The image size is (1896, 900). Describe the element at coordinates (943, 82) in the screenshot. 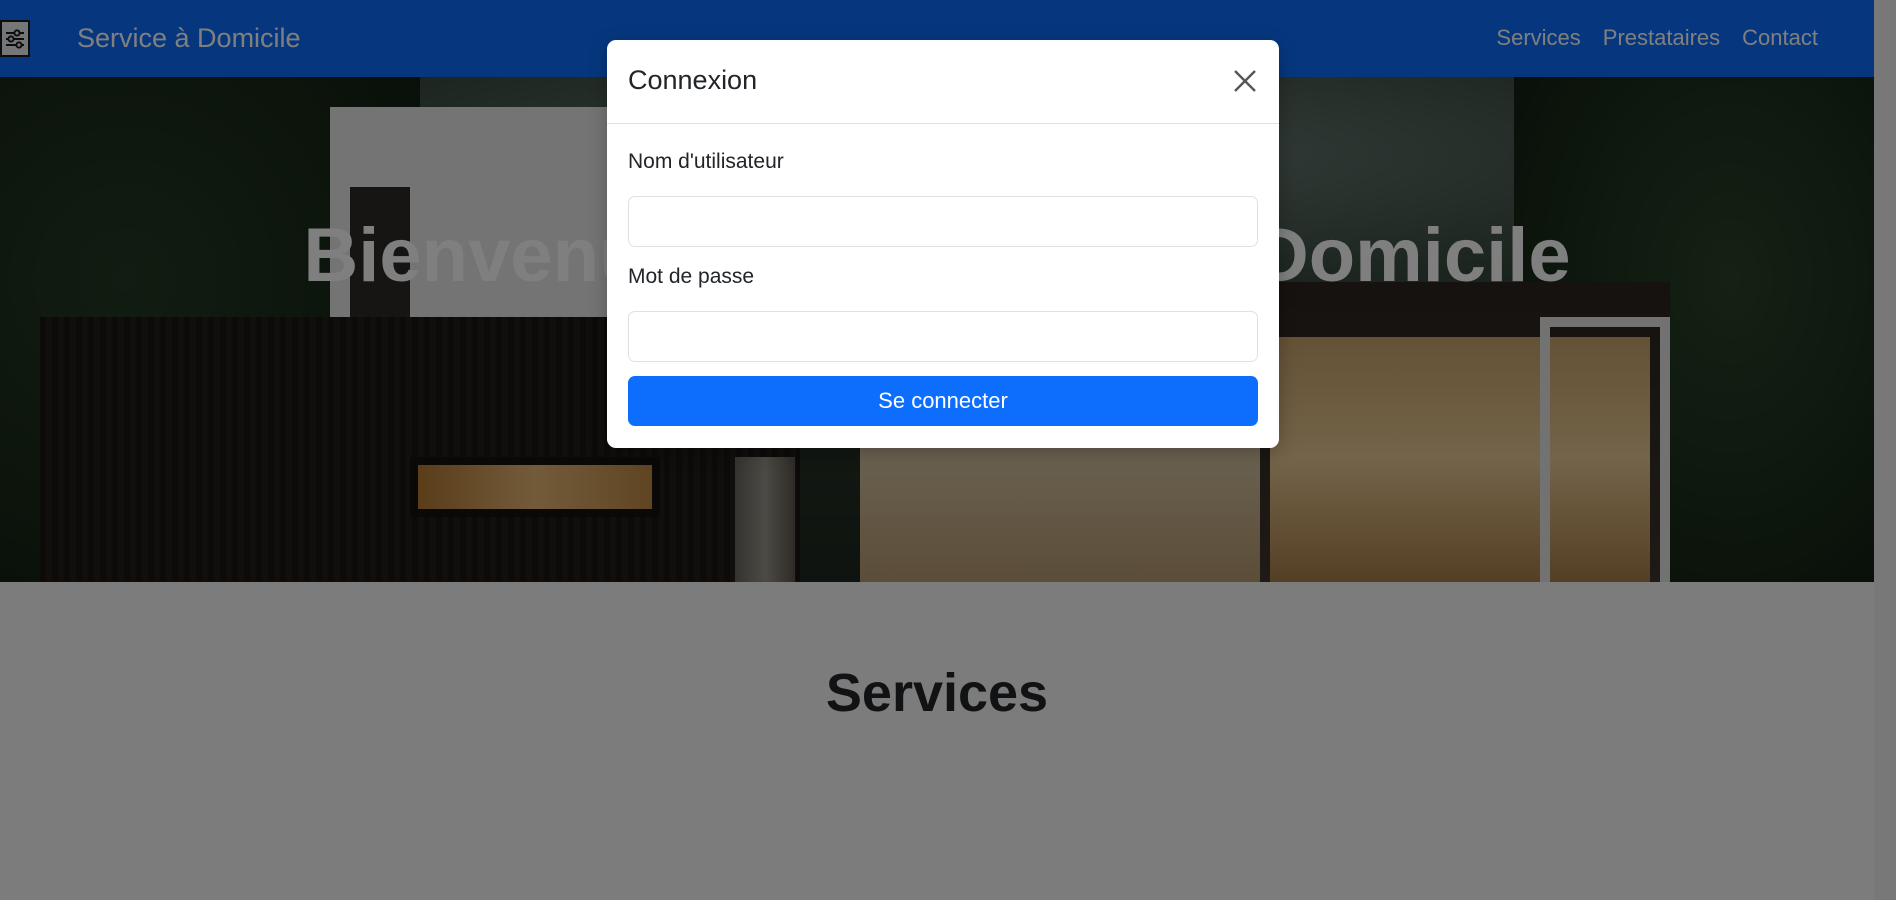

I see `modal-header: Connexion` at that location.